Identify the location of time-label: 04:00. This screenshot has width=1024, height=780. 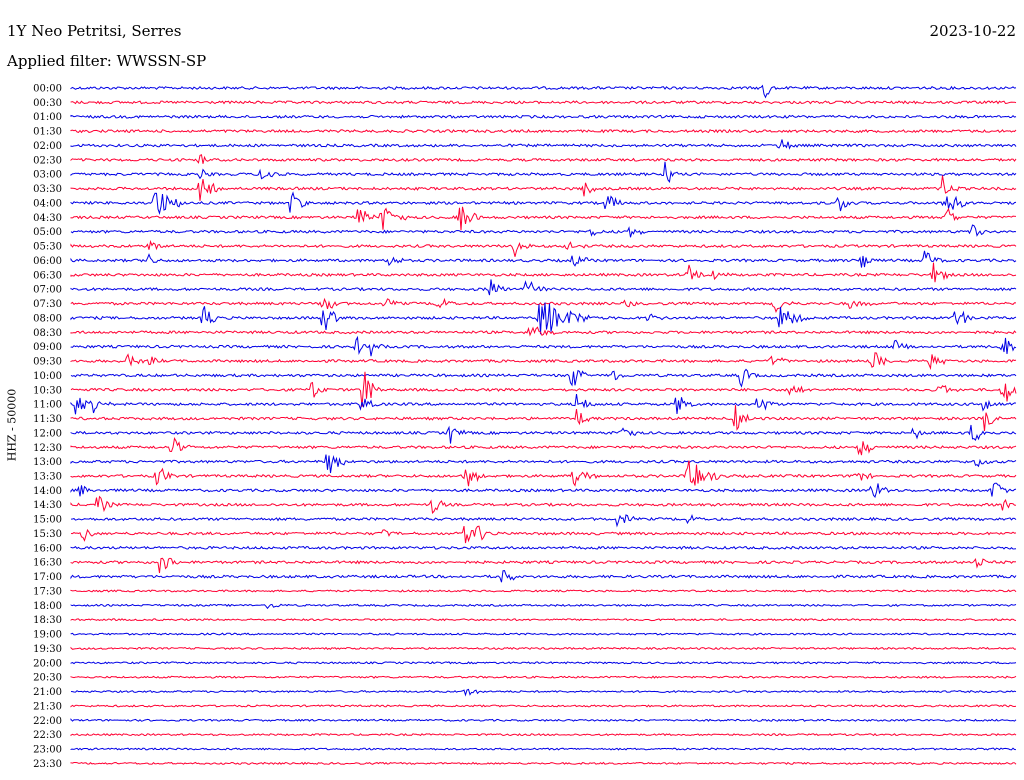
(47, 203).